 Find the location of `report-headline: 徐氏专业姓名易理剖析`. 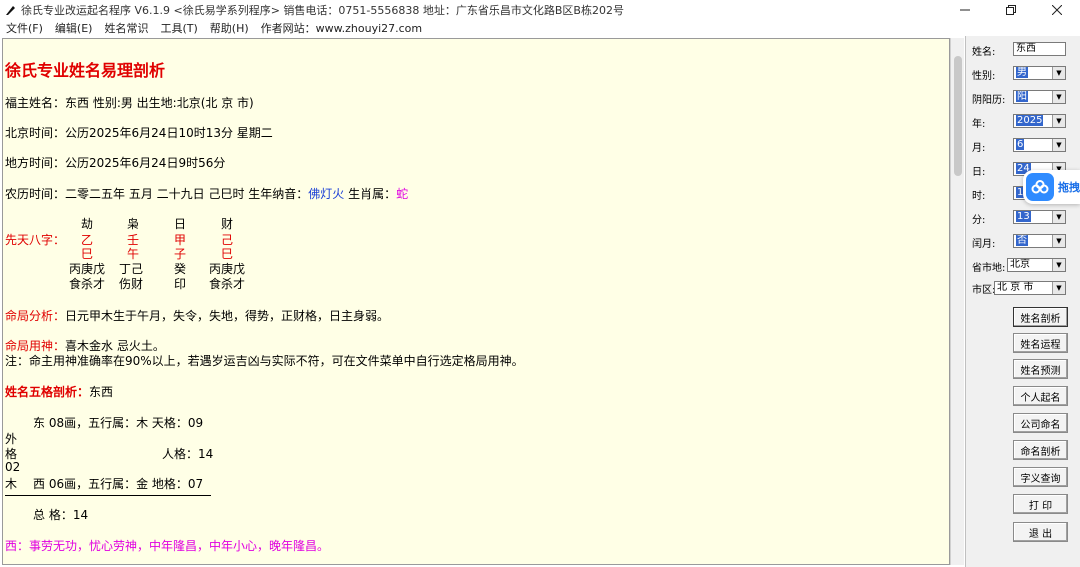

report-headline: 徐氏专业姓名易理剖析 is located at coordinates (85, 70).